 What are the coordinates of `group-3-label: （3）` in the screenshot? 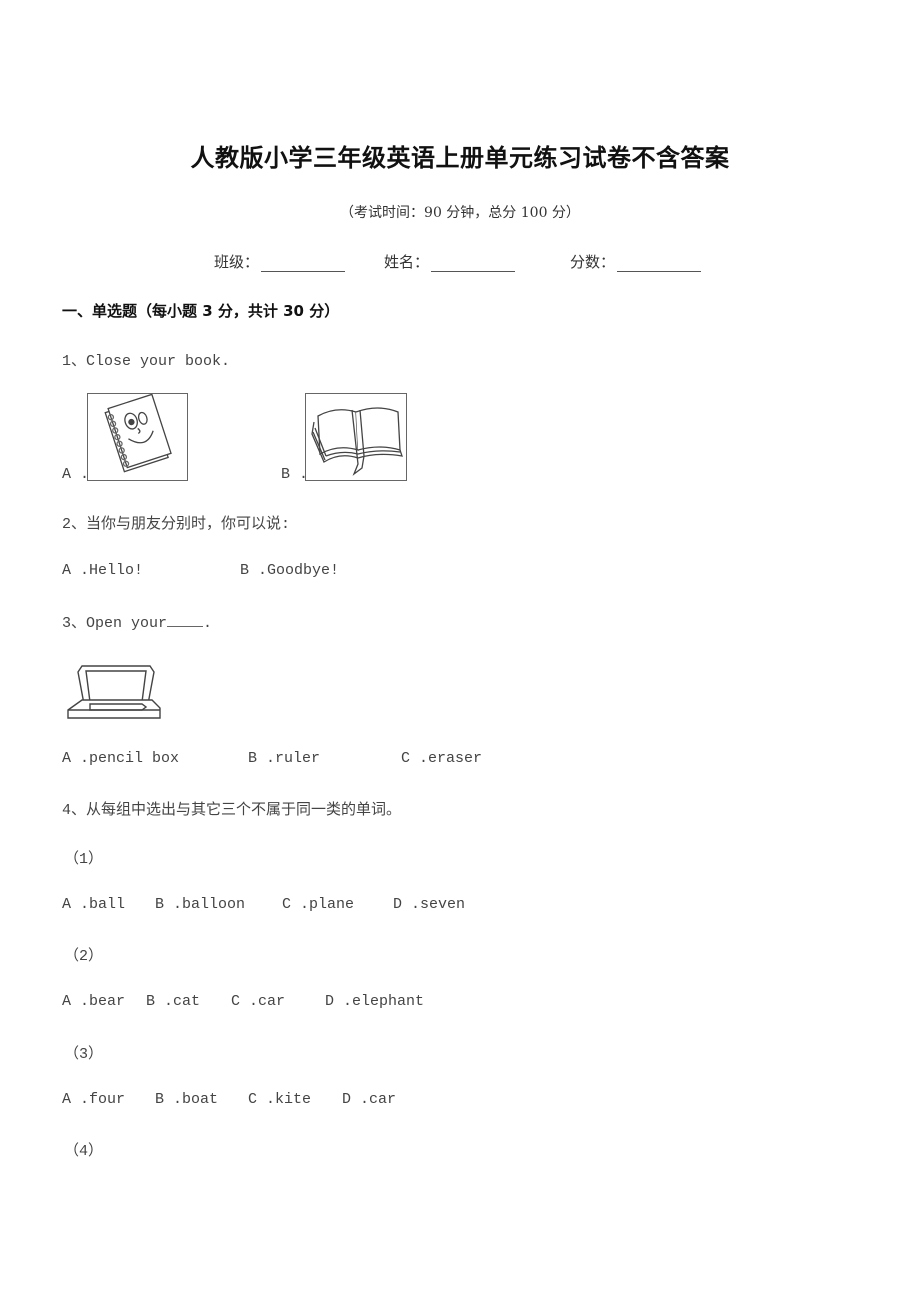 It's located at (84, 1054).